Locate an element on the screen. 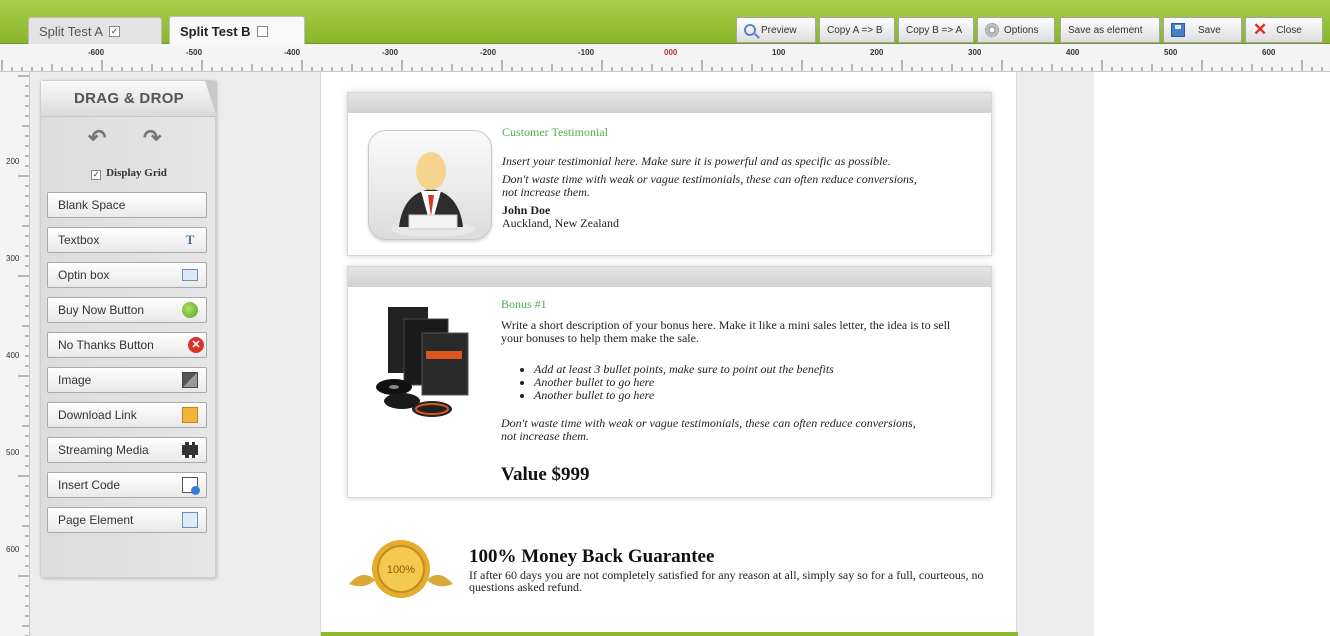  tab-label: Split Test A is located at coordinates (71, 31).